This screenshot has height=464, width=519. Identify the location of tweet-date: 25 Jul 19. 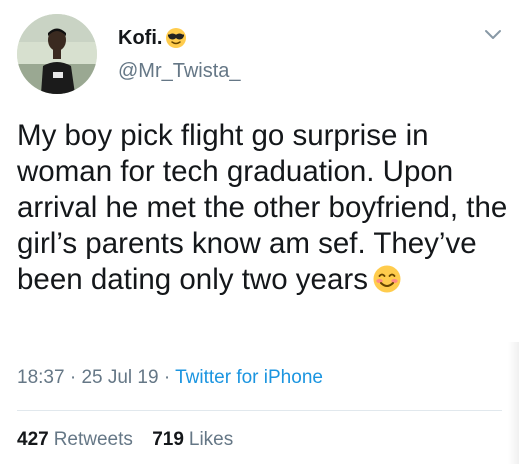
(119, 377).